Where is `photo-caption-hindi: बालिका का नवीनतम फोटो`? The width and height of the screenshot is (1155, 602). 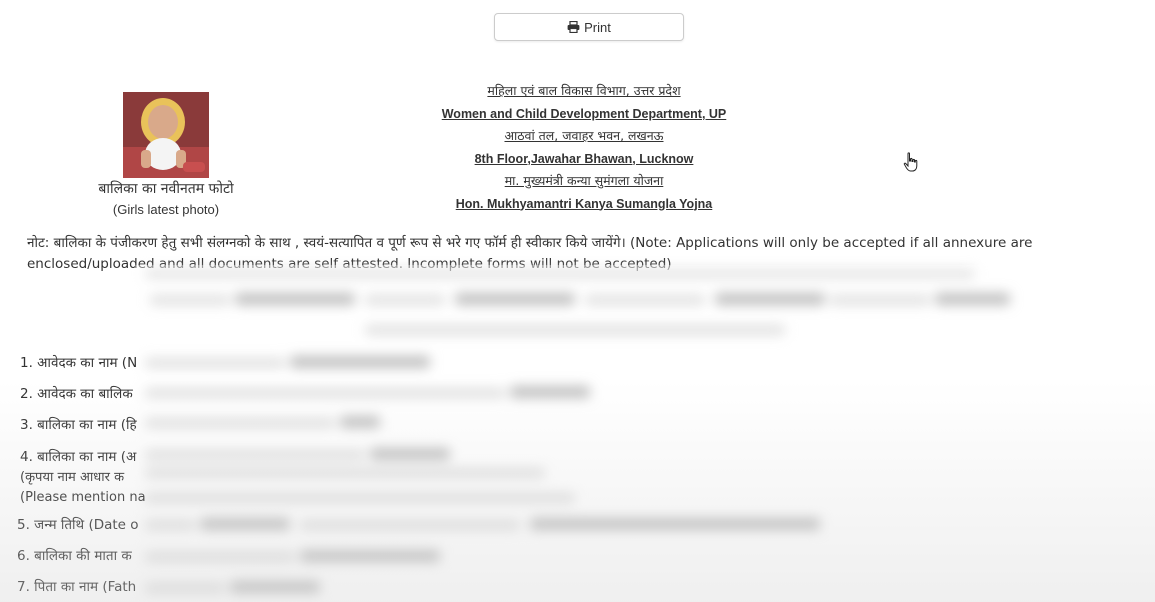 photo-caption-hindi: बालिका का नवीनतम फोटो is located at coordinates (166, 189).